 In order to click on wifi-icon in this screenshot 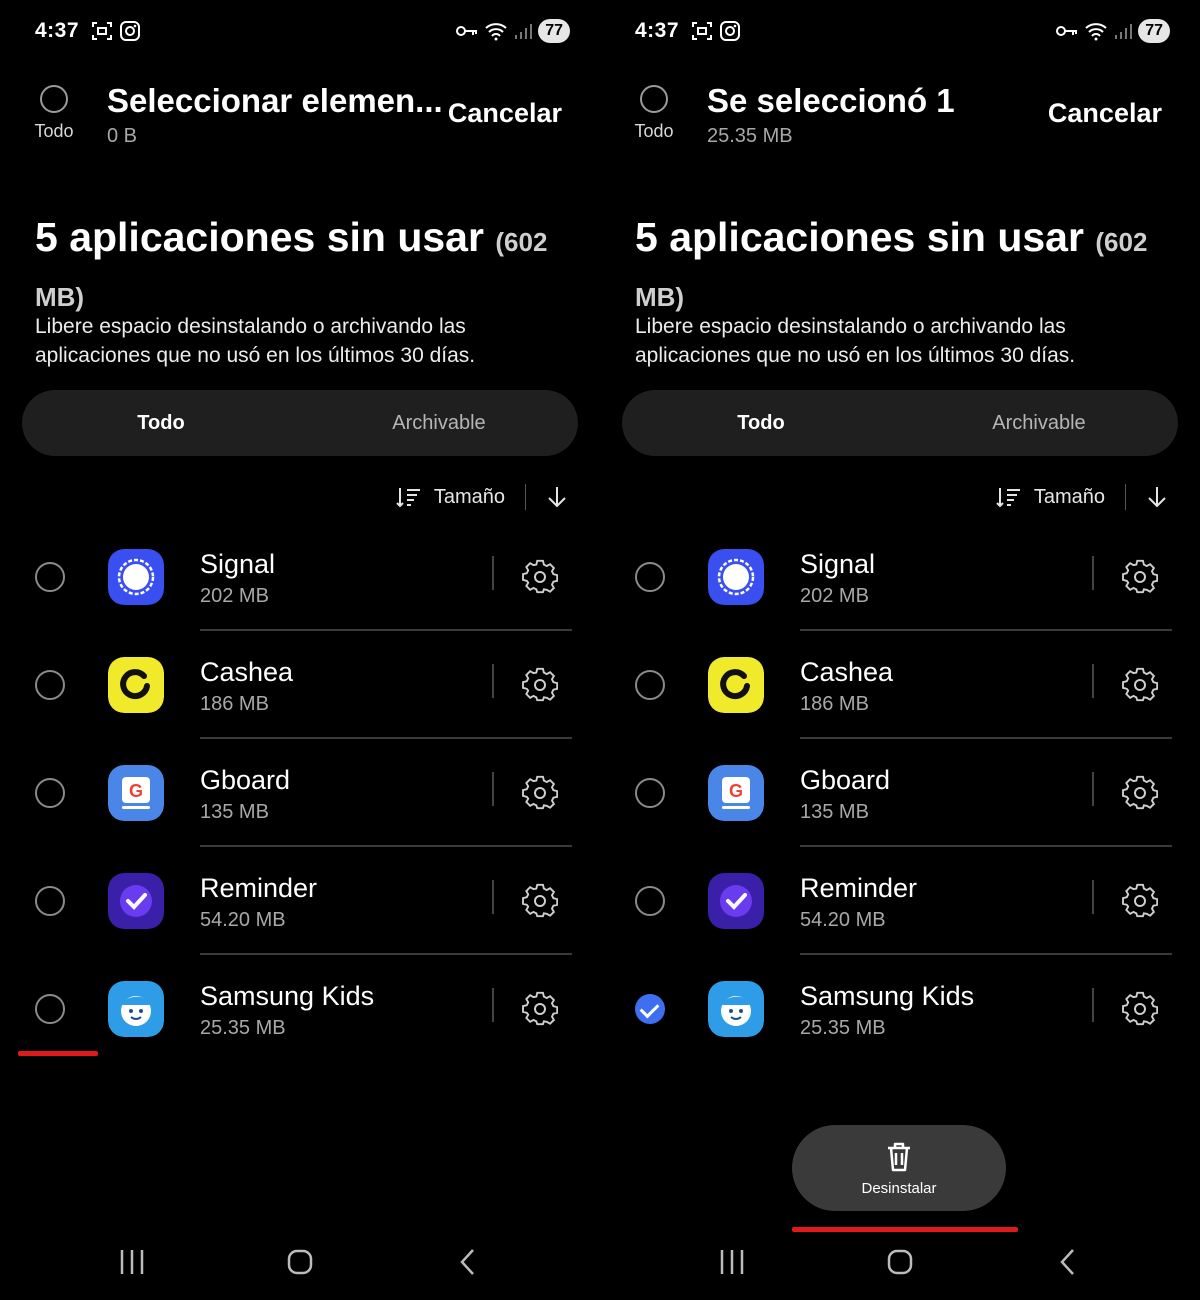, I will do `click(1096, 32)`.